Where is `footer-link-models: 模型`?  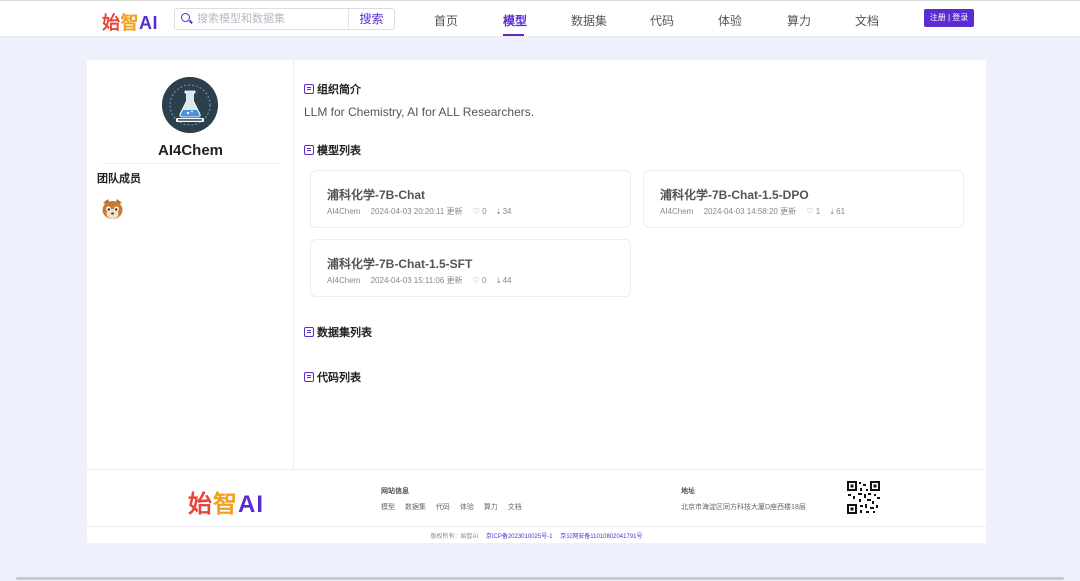
footer-link-models: 模型 is located at coordinates (388, 507).